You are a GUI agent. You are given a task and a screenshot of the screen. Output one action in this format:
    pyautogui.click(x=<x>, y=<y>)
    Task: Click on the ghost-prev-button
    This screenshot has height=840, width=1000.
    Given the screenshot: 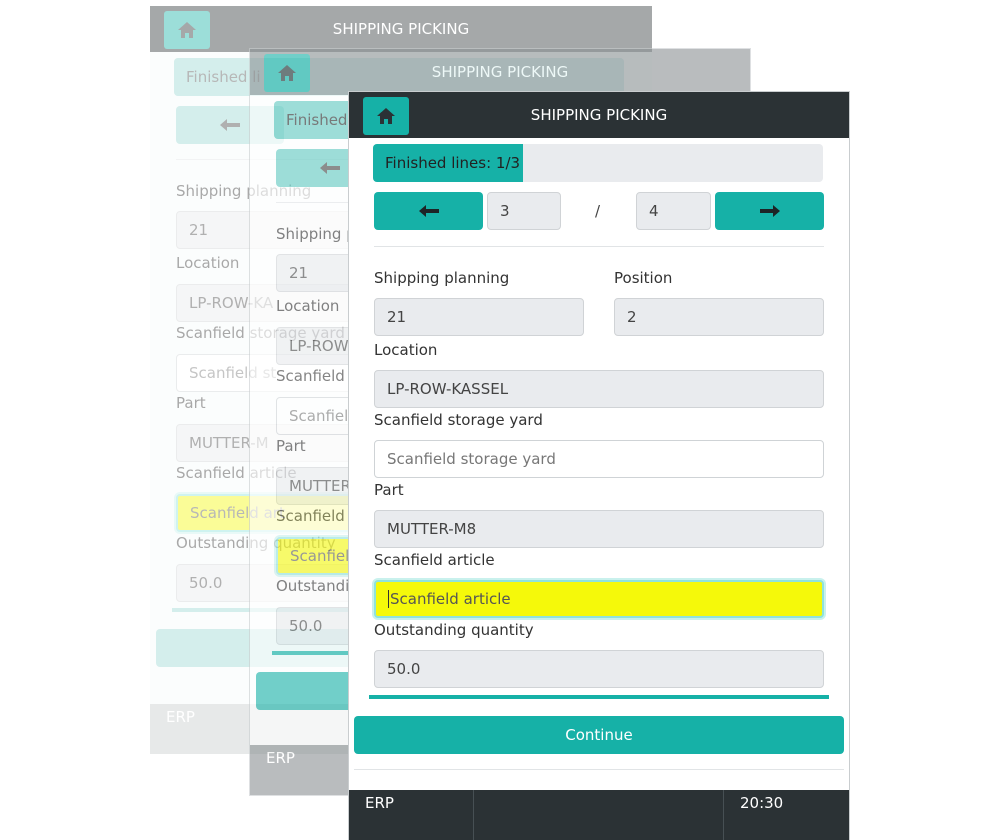 What is the action you would take?
    pyautogui.click(x=230, y=125)
    